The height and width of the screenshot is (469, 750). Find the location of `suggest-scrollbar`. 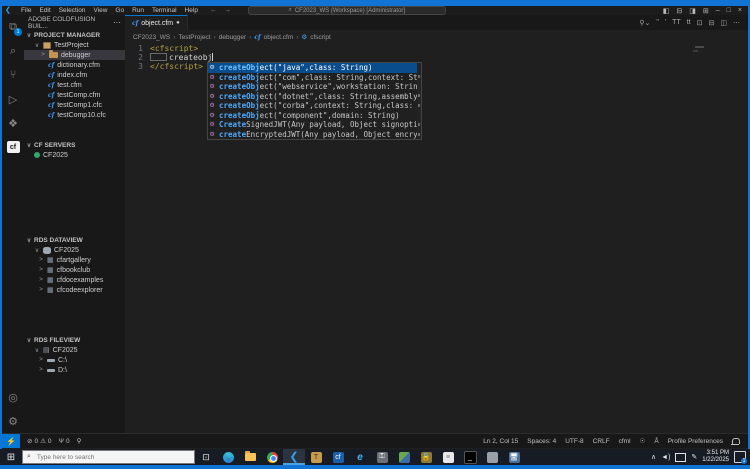

suggest-scrollbar is located at coordinates (419, 101).